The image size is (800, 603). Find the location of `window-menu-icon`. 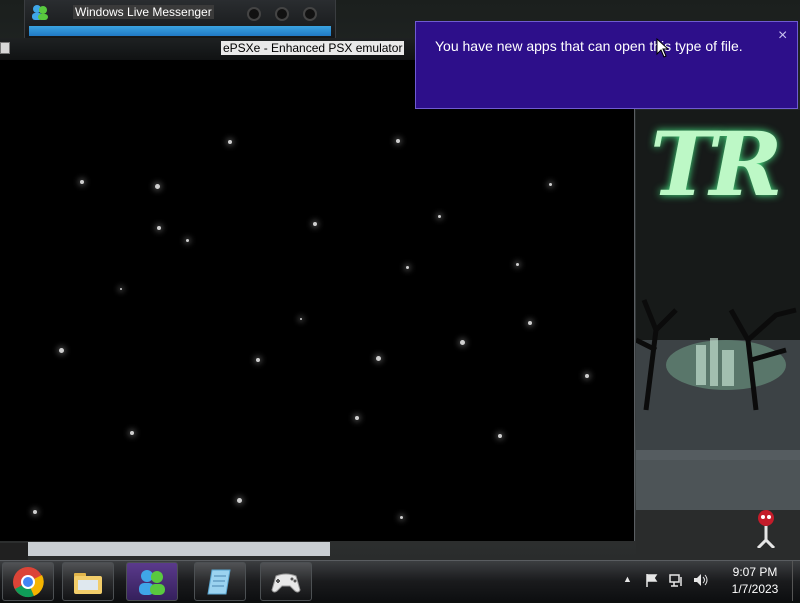

window-menu-icon is located at coordinates (5, 48).